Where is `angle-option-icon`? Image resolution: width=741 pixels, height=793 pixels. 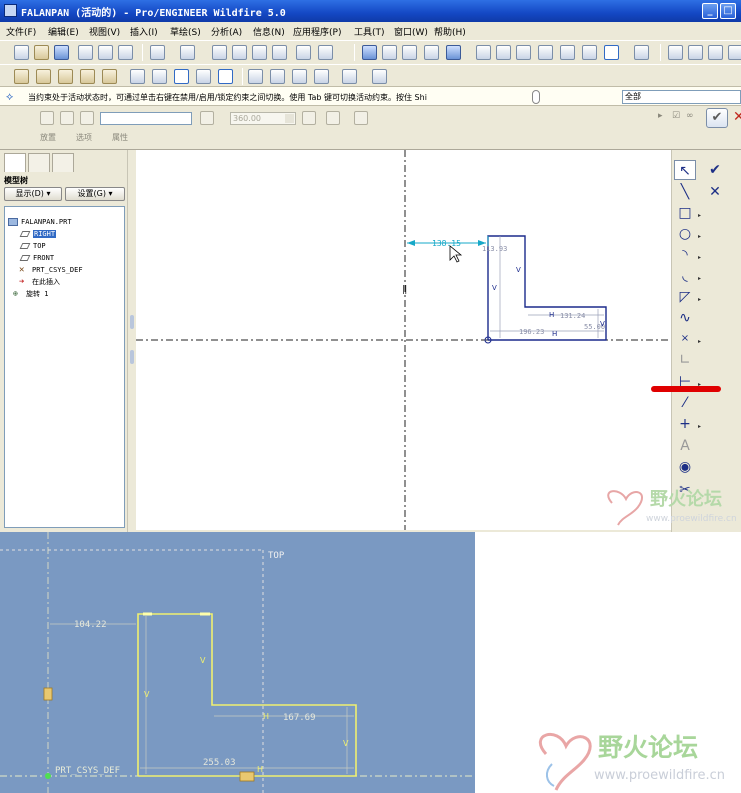 angle-option-icon is located at coordinates (207, 118).